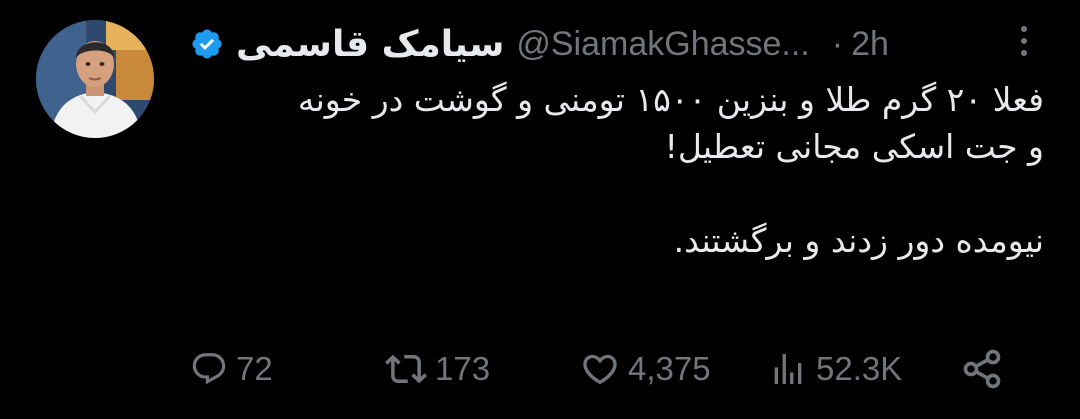 This screenshot has width=1080, height=419. I want to click on retweet-count: 173, so click(463, 368).